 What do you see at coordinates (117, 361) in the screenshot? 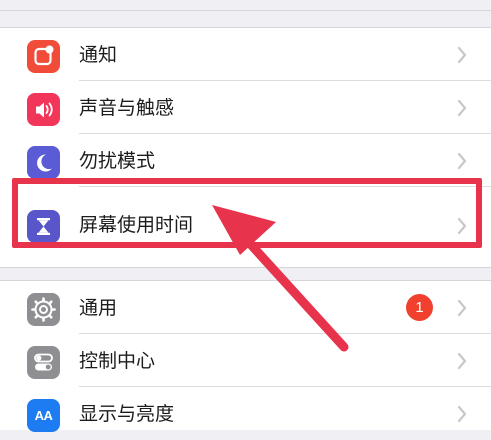
I see `settings-row-label: 控制中心` at bounding box center [117, 361].